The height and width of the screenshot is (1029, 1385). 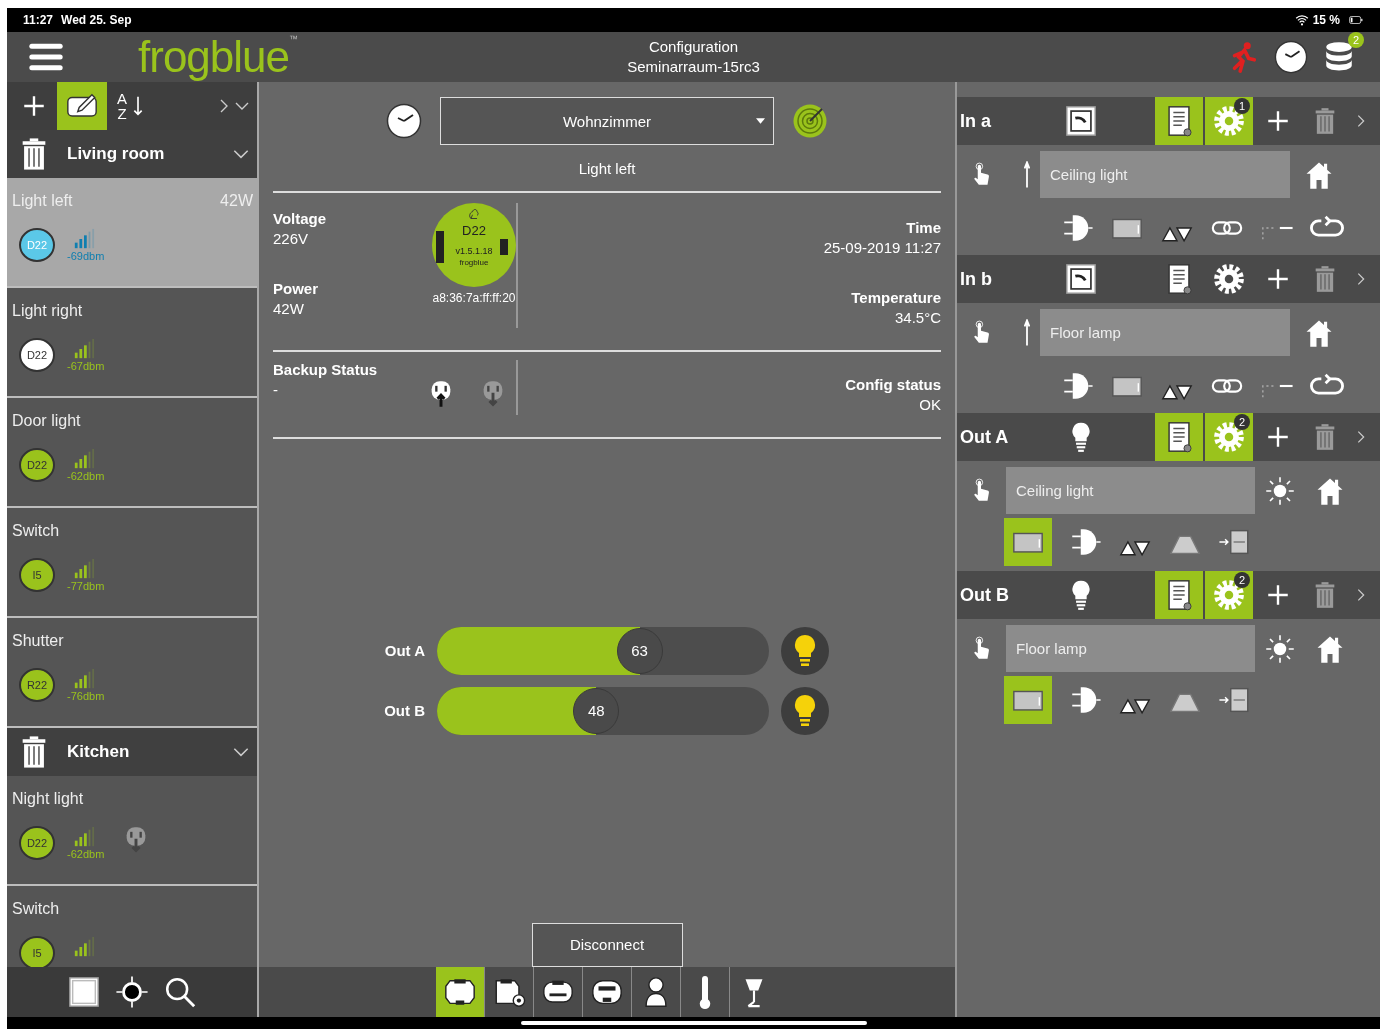 What do you see at coordinates (896, 297) in the screenshot?
I see `info-label: Temperature` at bounding box center [896, 297].